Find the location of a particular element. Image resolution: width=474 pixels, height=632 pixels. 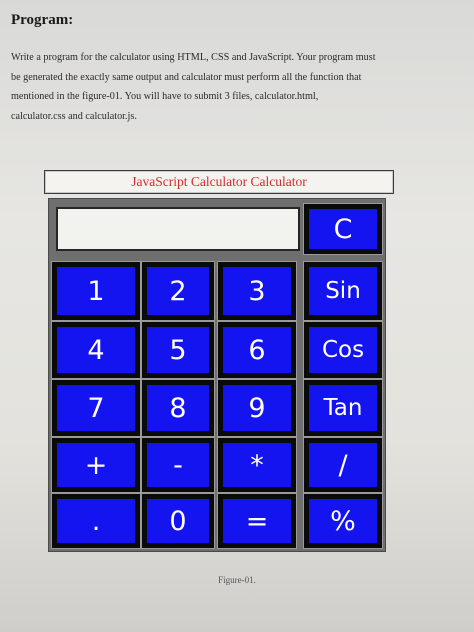

digit-3-button: 3 is located at coordinates (257, 291).